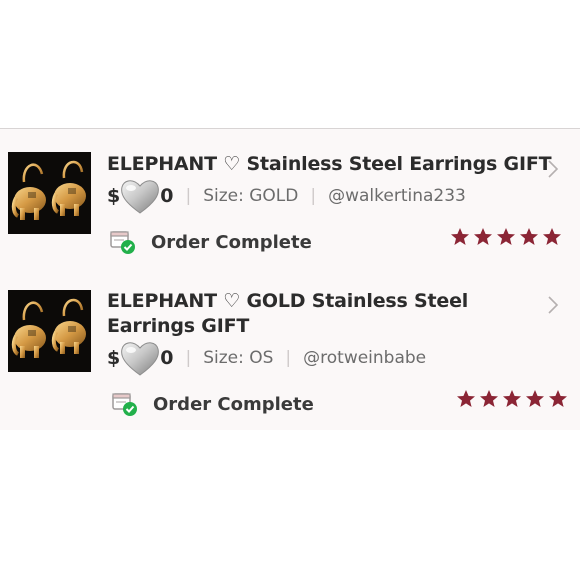  Describe the element at coordinates (251, 196) in the screenshot. I see `size-label: Size: GOLD` at that location.